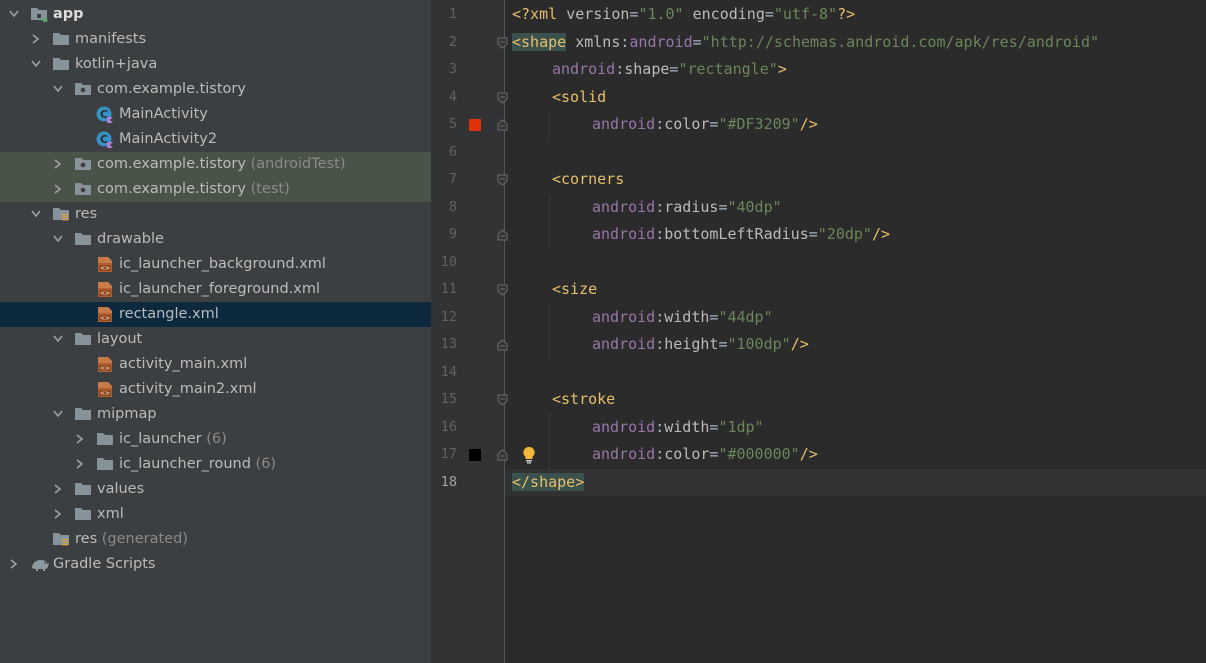 Image resolution: width=1206 pixels, height=663 pixels. Describe the element at coordinates (683, 15) in the screenshot. I see `code-line: <?xml version="1.0" encoding="utf-8"?>` at that location.